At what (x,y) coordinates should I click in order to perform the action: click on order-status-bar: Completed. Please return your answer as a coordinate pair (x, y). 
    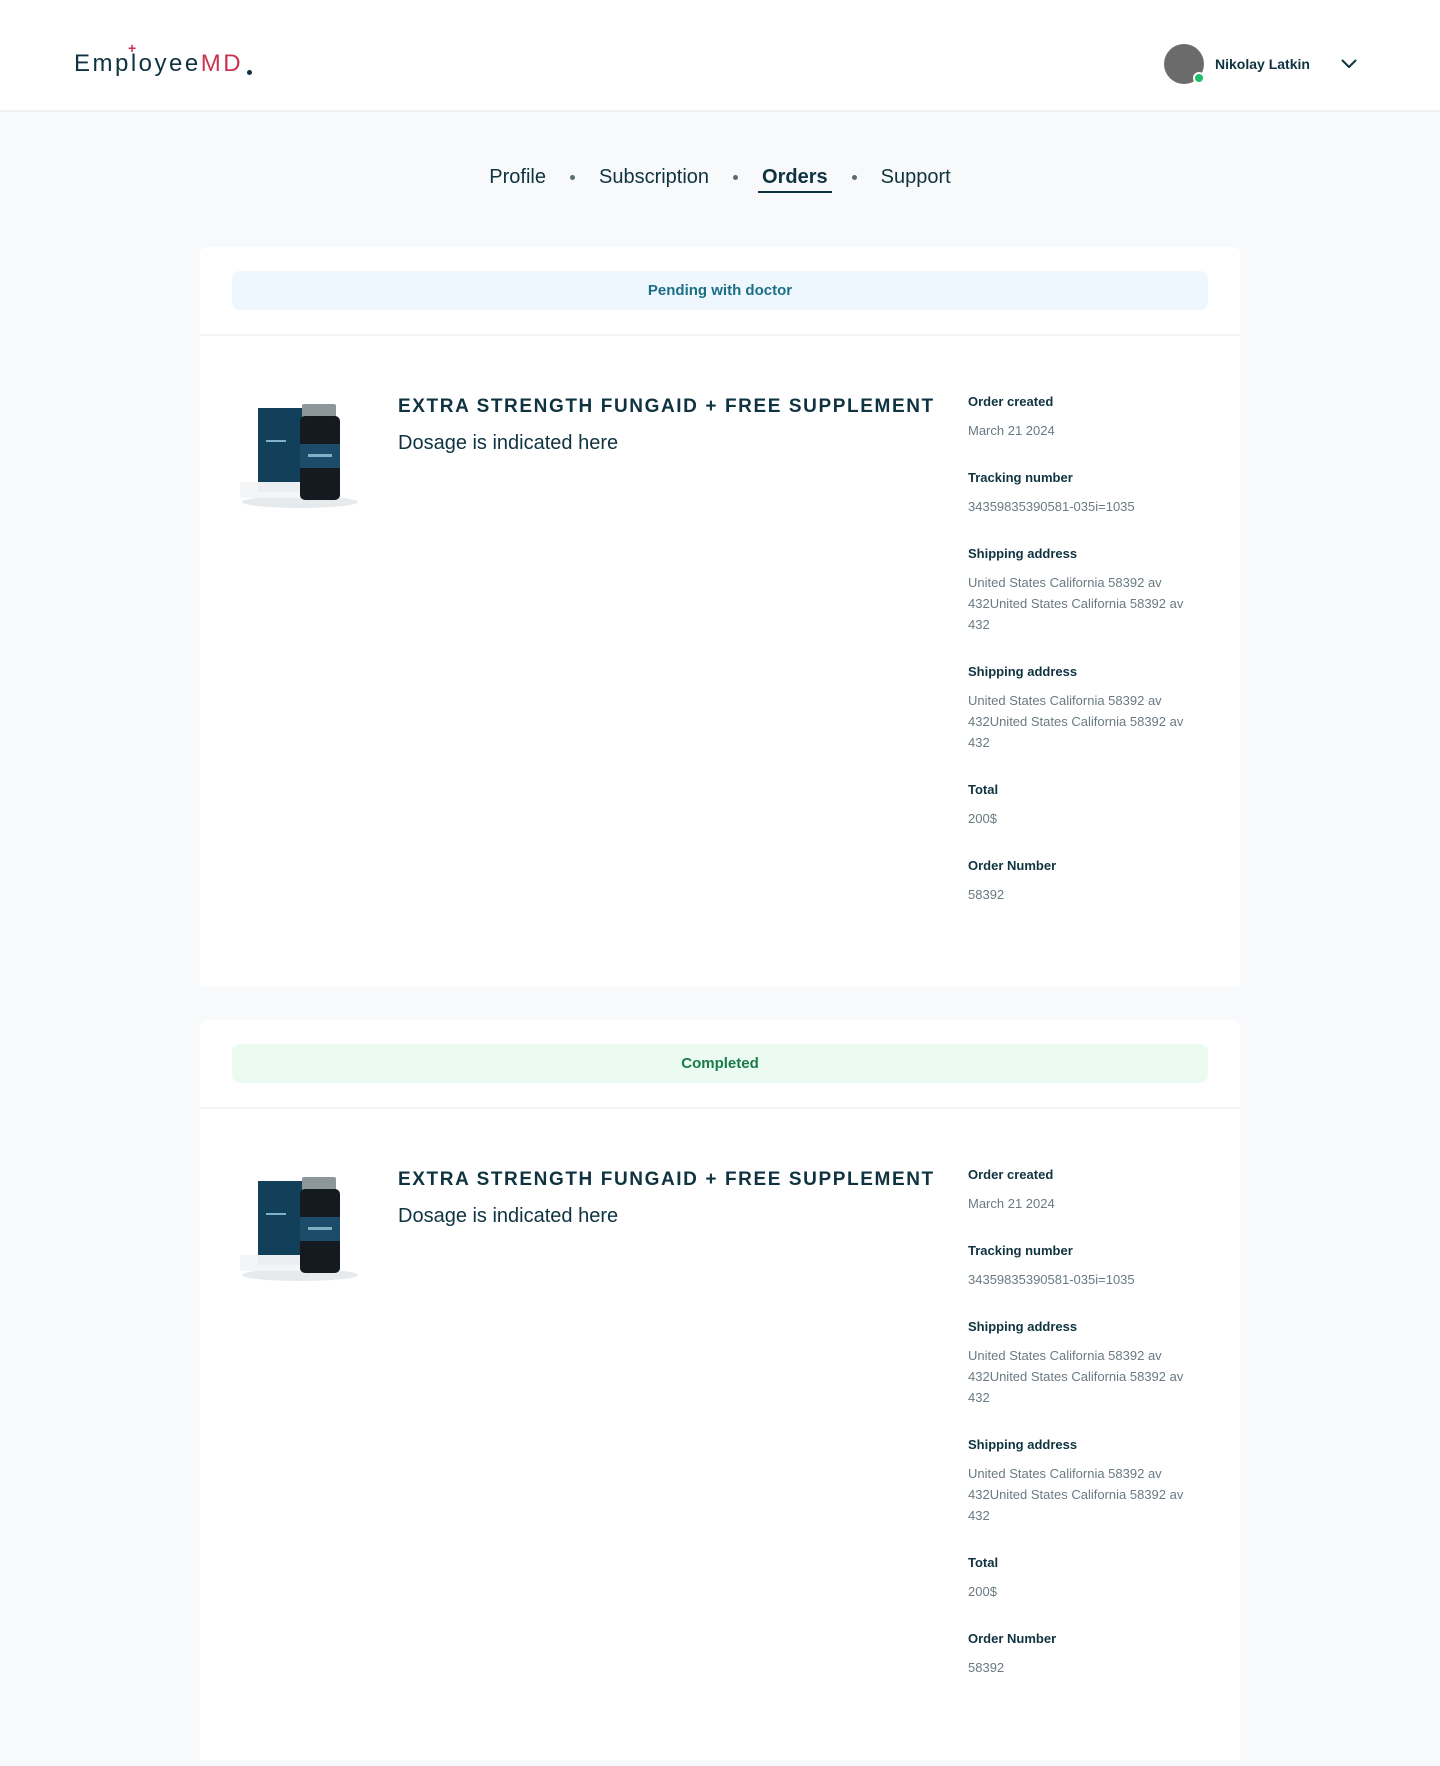
    Looking at the image, I should click on (720, 1064).